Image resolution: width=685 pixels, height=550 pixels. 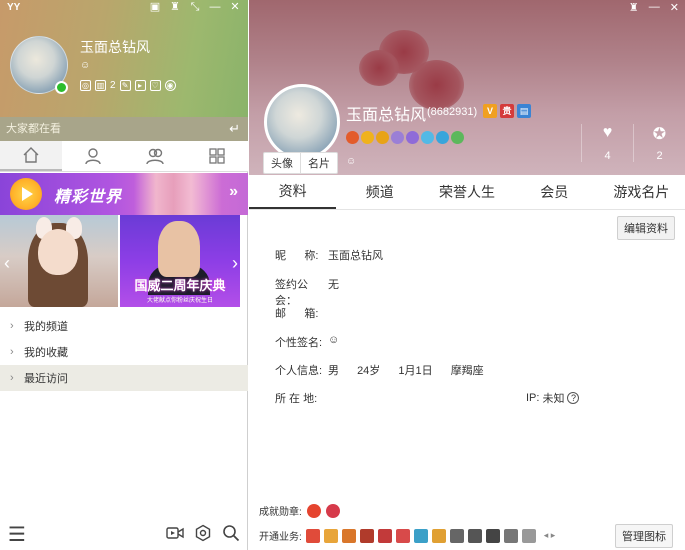 What do you see at coordinates (233, 192) in the screenshot?
I see `double-chevron-right-icon: »` at bounding box center [233, 192].